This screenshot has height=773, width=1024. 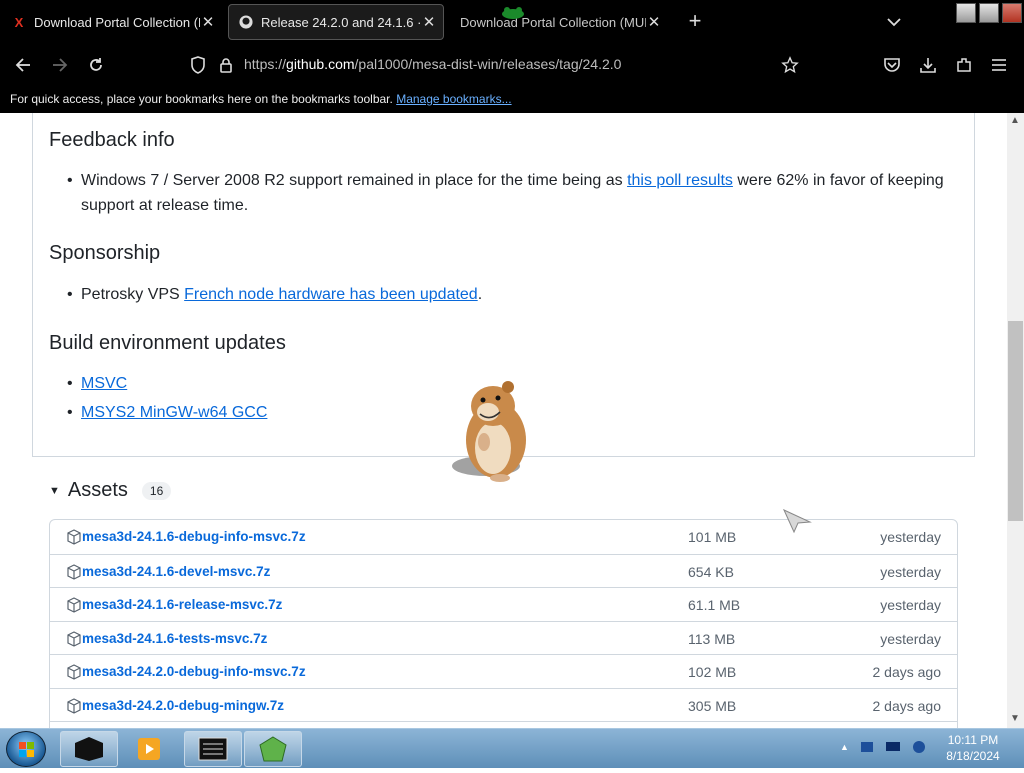 What do you see at coordinates (26, 749) in the screenshot?
I see `start-button` at bounding box center [26, 749].